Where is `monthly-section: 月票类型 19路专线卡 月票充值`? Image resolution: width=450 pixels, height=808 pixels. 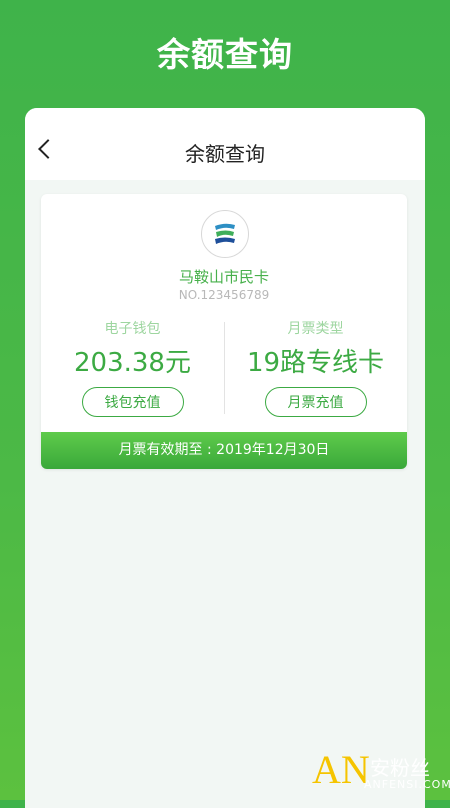 monthly-section: 月票类型 19路专线卡 月票充值 is located at coordinates (315, 367).